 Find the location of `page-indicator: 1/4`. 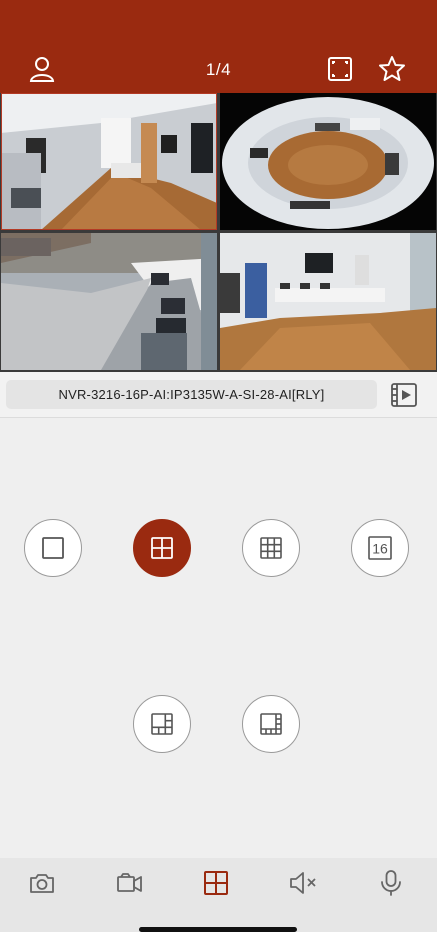

page-indicator: 1/4 is located at coordinates (218, 69).